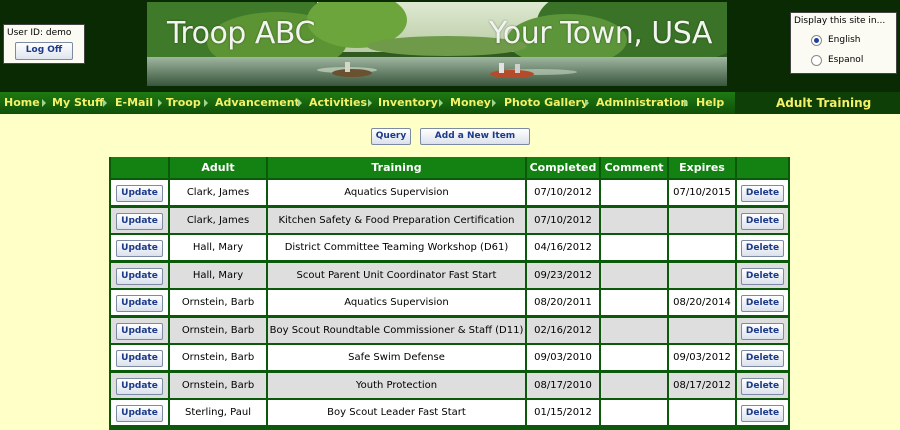  What do you see at coordinates (563, 357) in the screenshot?
I see `completed-cell: 09/03/2010` at bounding box center [563, 357].